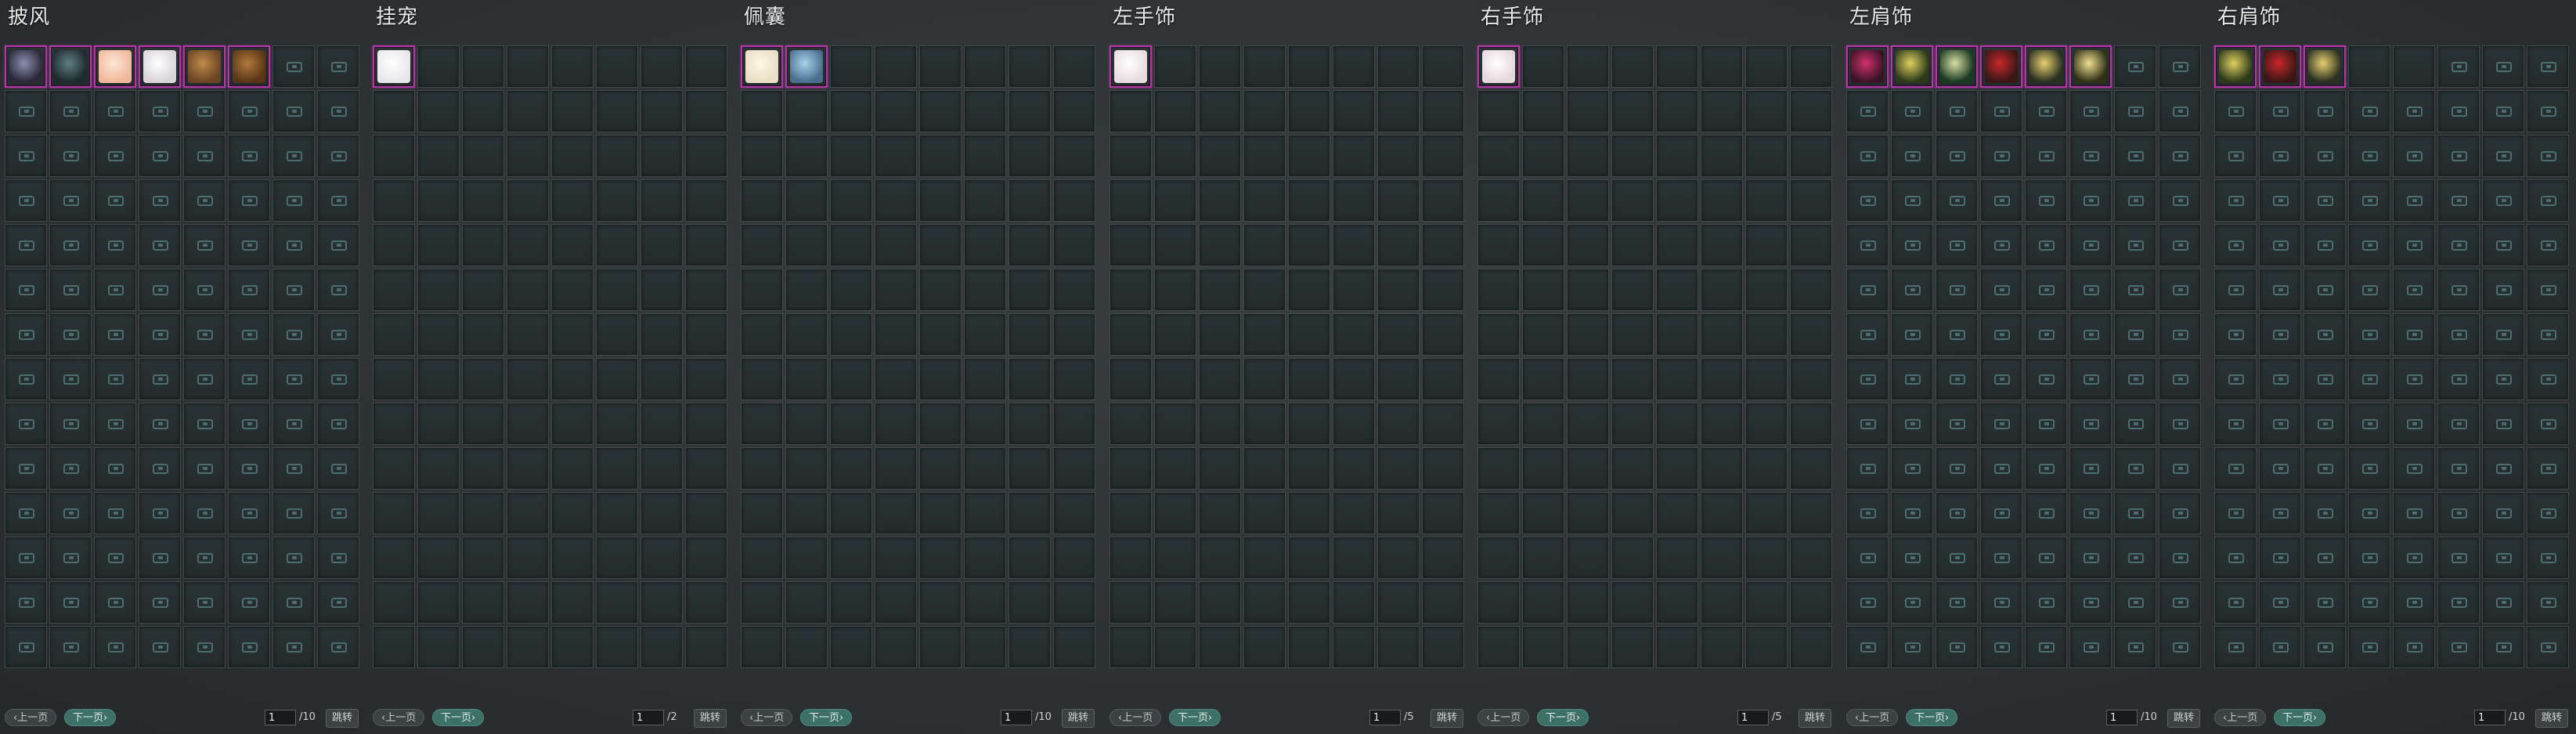  What do you see at coordinates (2240, 718) in the screenshot?
I see `prev-page-button: ‹上一页` at bounding box center [2240, 718].